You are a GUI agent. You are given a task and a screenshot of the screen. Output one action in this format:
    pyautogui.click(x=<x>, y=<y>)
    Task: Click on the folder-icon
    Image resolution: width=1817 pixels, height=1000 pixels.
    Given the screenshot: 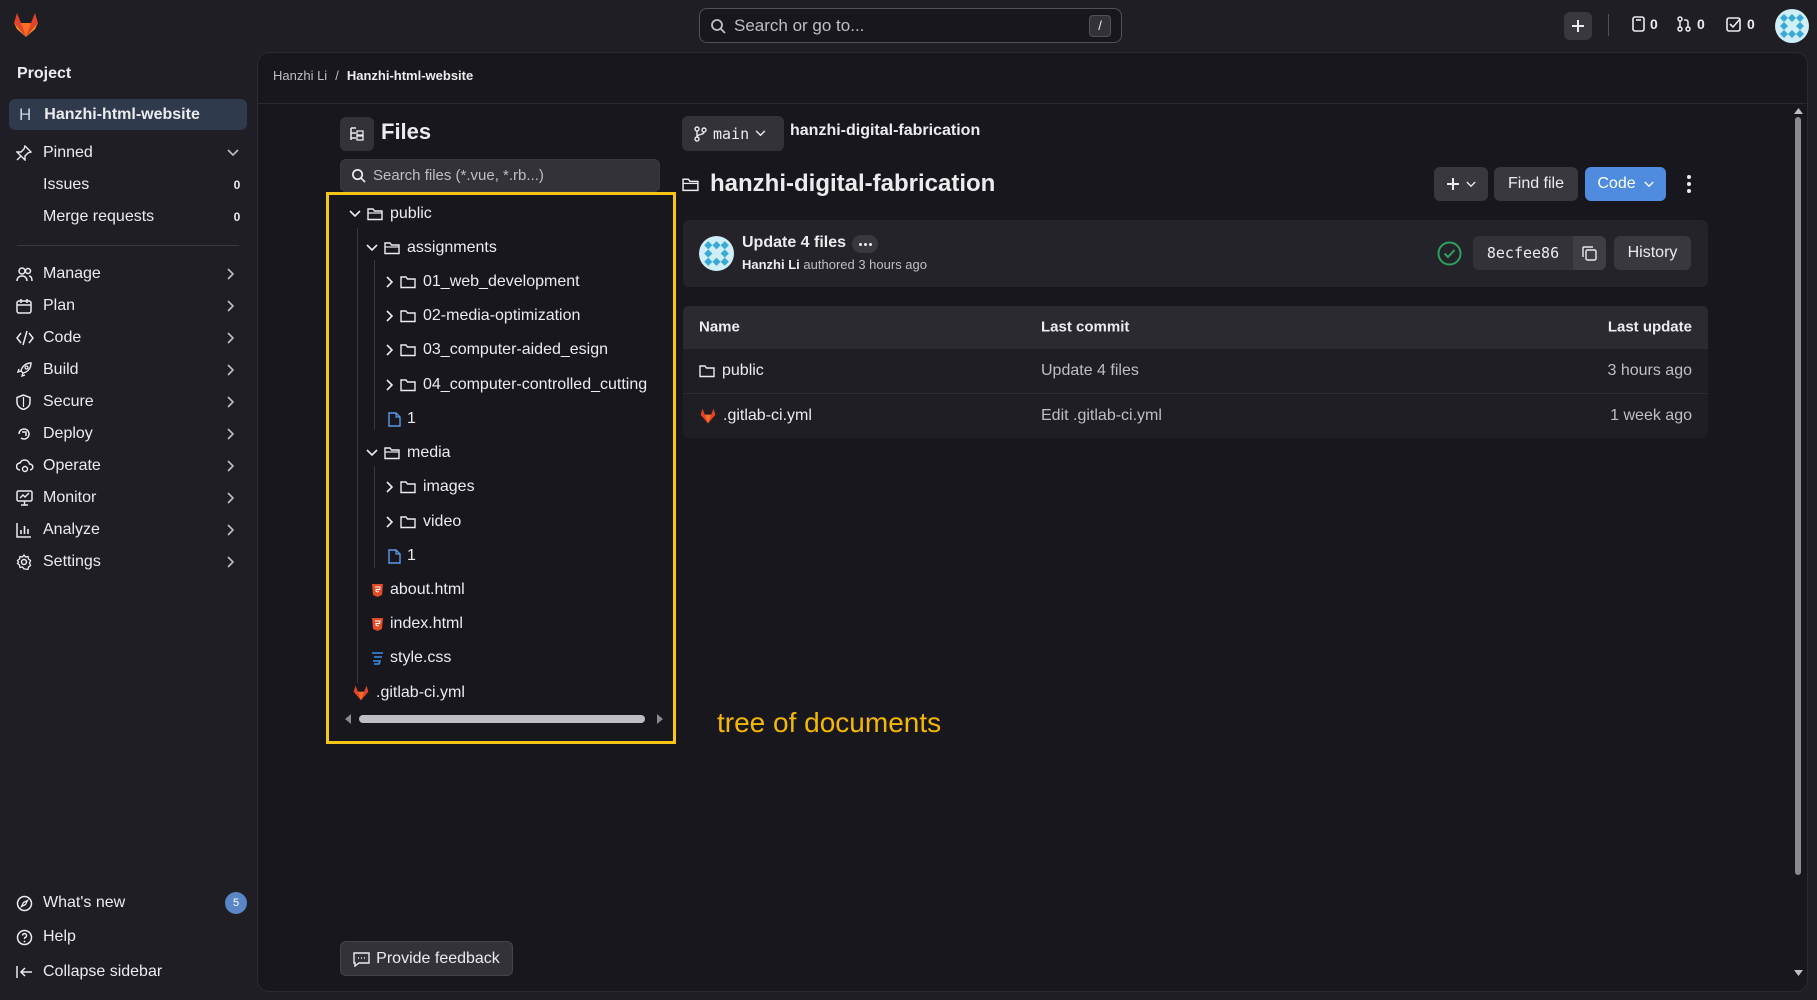 What is the action you would take?
    pyautogui.click(x=408, y=316)
    